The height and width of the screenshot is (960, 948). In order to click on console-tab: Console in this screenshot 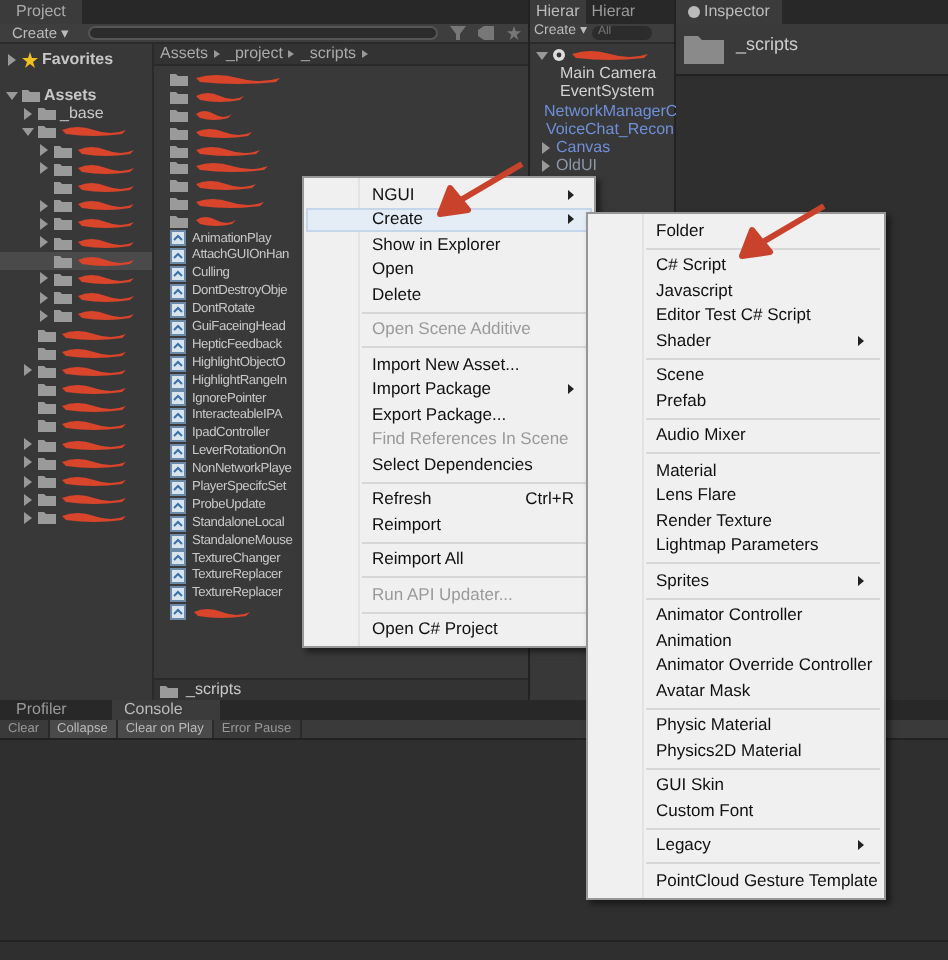, I will do `click(166, 710)`.